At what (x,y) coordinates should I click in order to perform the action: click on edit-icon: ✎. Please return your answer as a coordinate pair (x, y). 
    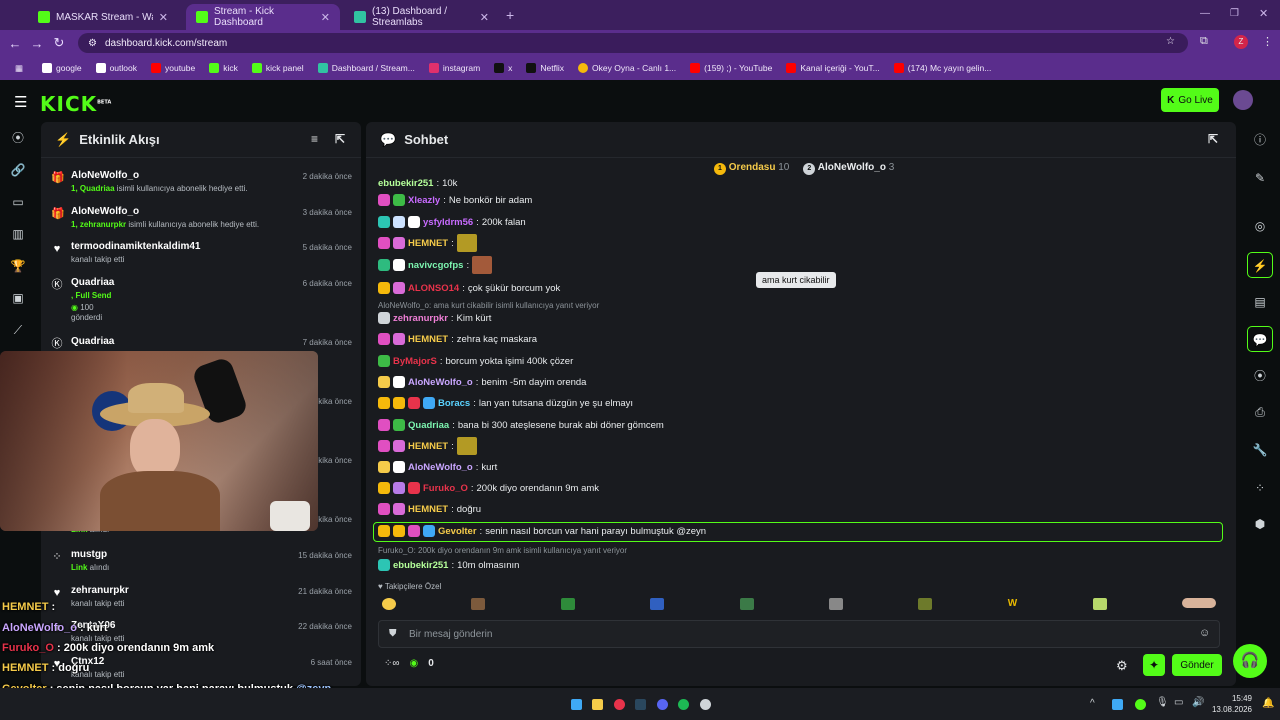
    Looking at the image, I should click on (1260, 178).